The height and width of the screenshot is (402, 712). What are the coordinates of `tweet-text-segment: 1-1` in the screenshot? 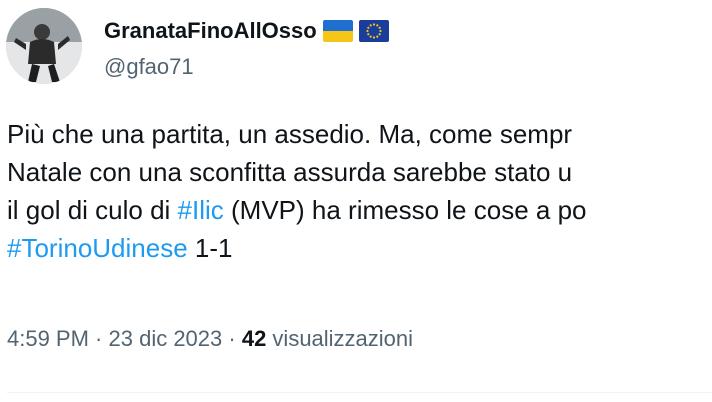 It's located at (210, 248).